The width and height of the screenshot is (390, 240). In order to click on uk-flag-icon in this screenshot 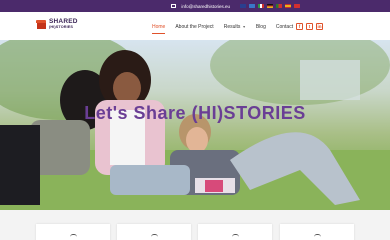, I will do `click(243, 6)`.